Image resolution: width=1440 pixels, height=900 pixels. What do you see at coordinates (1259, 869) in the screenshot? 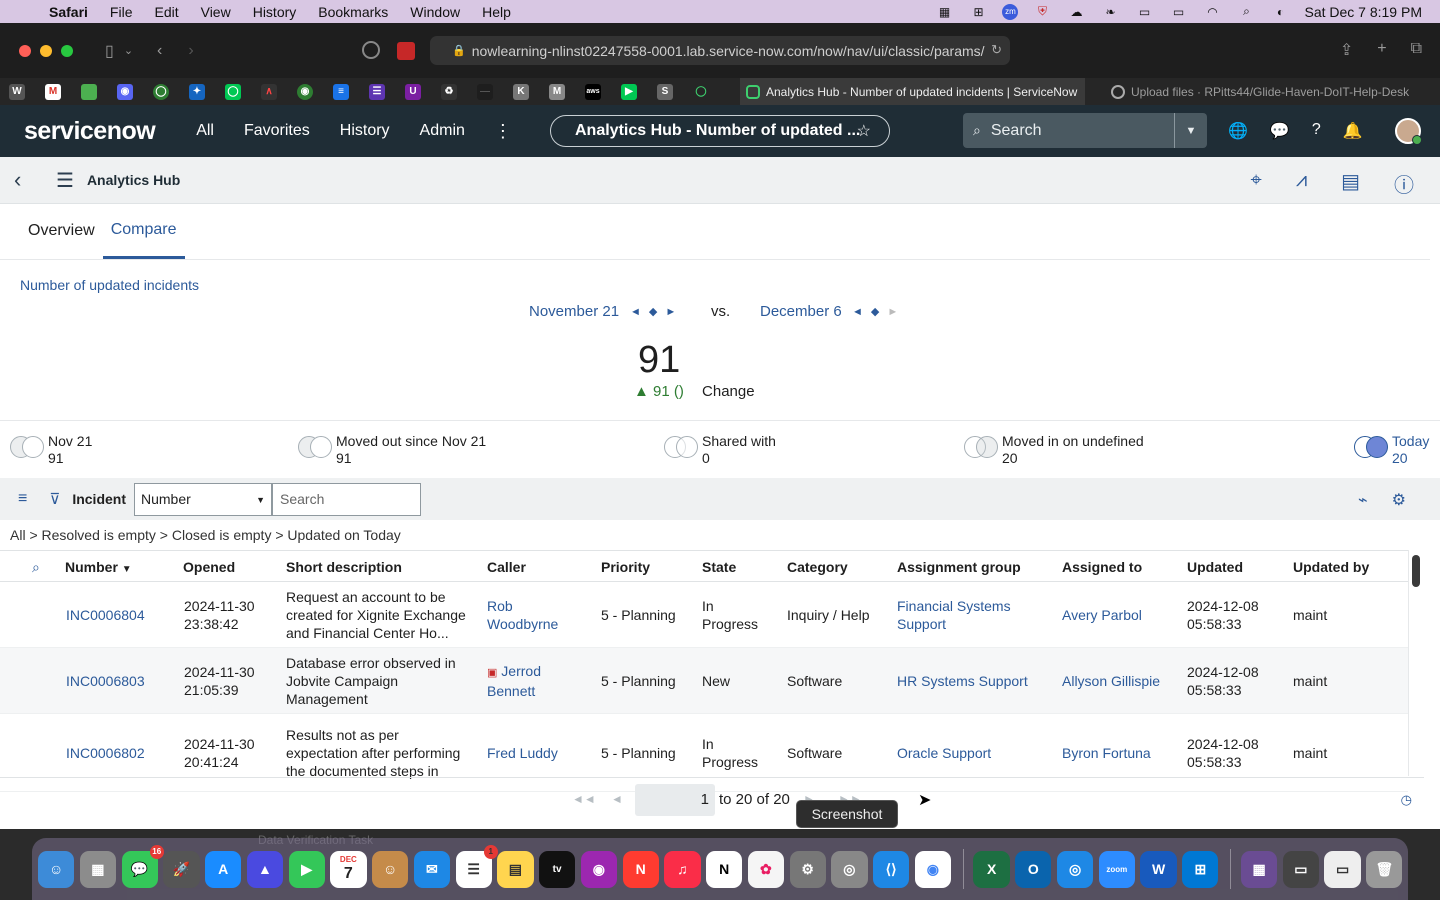
I see `recent-item-icon: ▦` at bounding box center [1259, 869].